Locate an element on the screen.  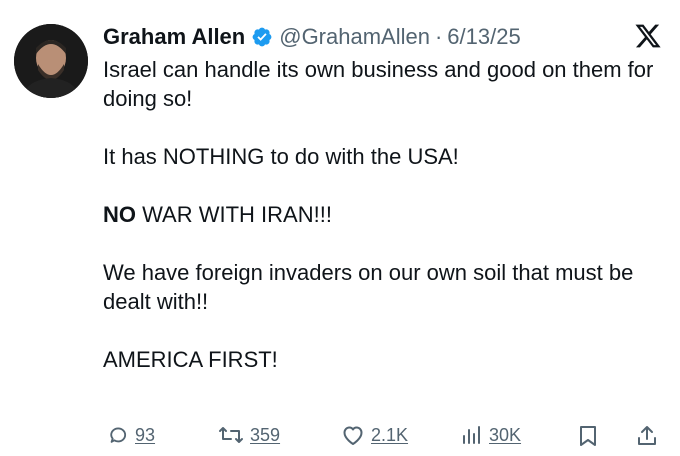
share-icon is located at coordinates (647, 435).